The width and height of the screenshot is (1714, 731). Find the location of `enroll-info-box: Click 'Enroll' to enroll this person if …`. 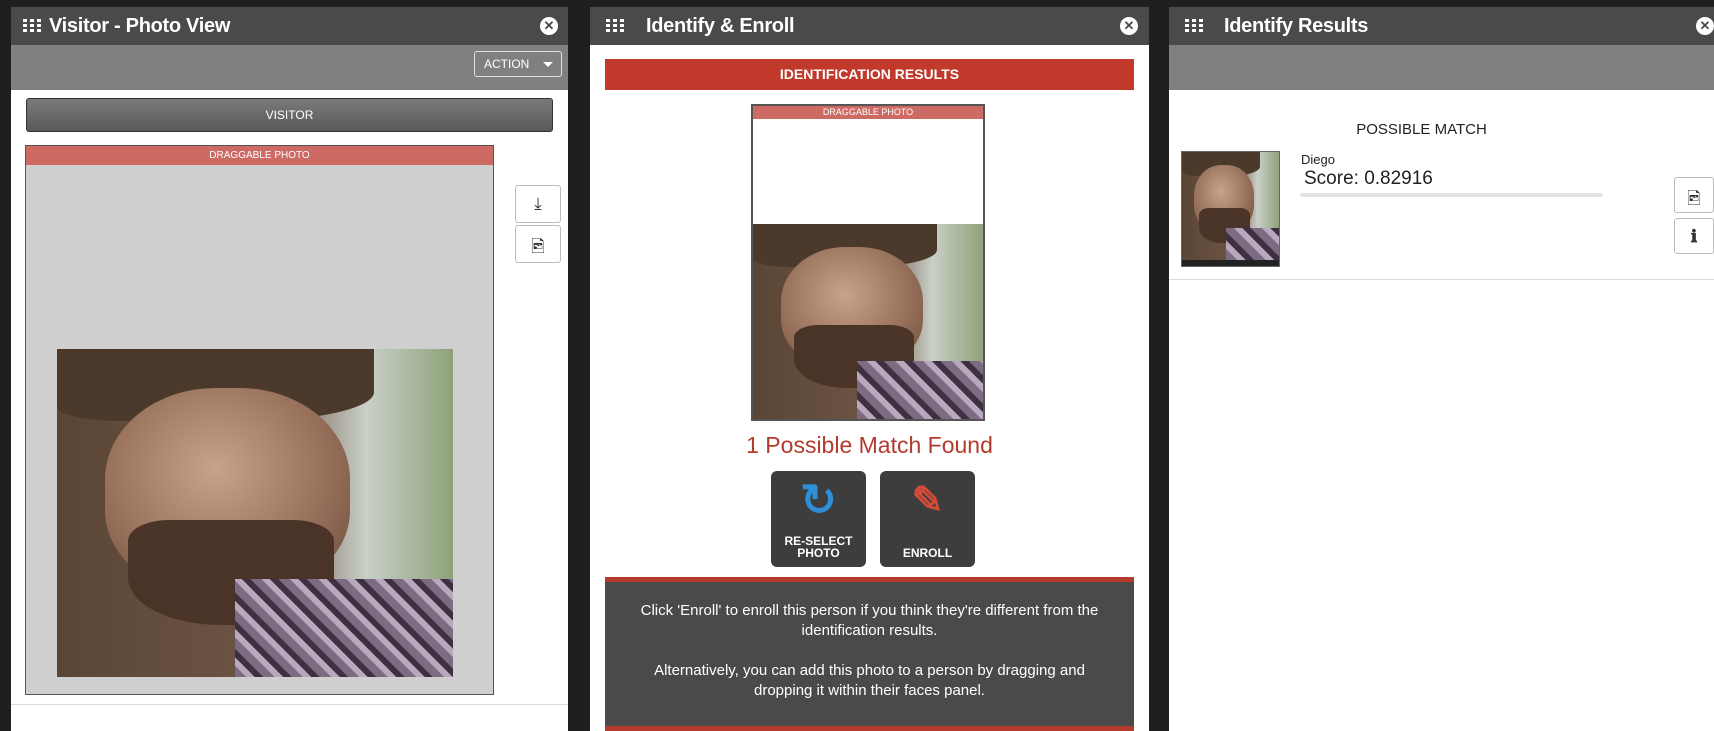

enroll-info-box: Click 'Enroll' to enroll this person if … is located at coordinates (869, 654).